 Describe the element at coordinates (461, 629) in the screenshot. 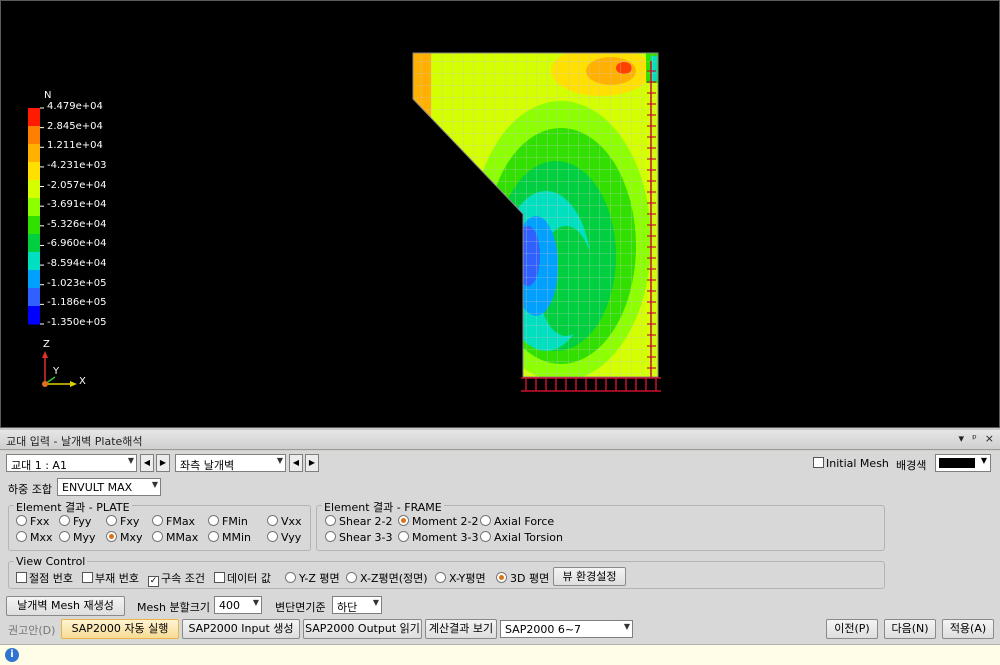

I see `calc-result-button: 계산결과 보기` at that location.